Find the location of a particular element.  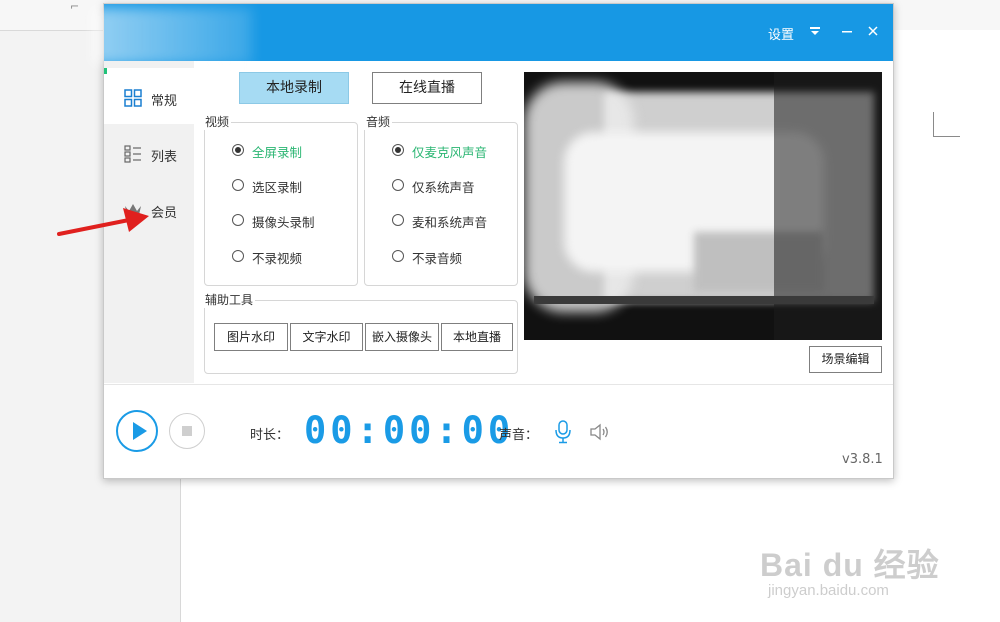

embed-camera-button: 嵌入摄像头 is located at coordinates (402, 337).